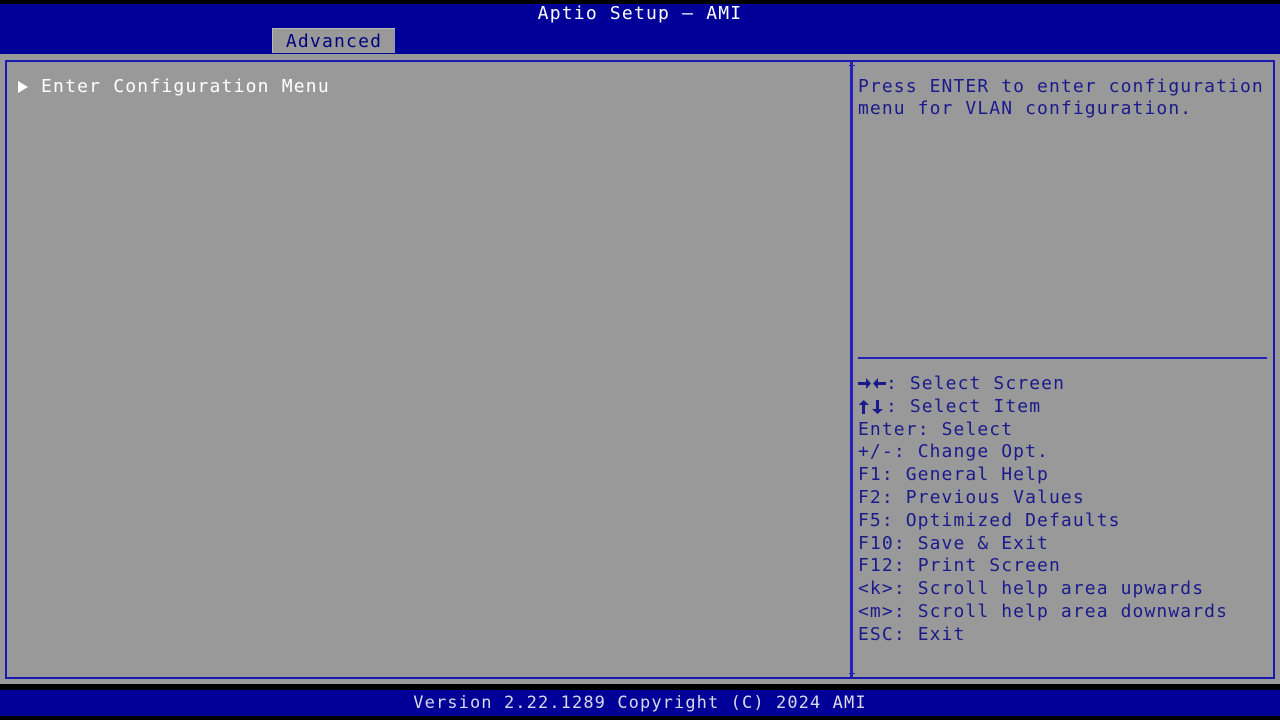  What do you see at coordinates (872, 384) in the screenshot?
I see `left-right-arrow-icon` at bounding box center [872, 384].